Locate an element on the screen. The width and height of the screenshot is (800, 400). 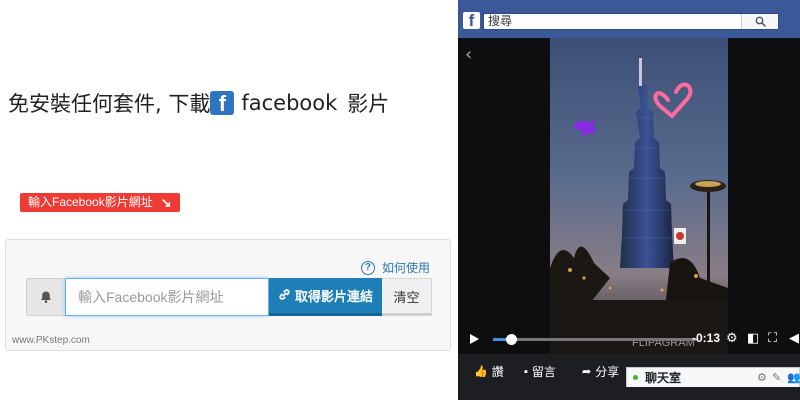
share-arrow-icon: ➦ is located at coordinates (587, 372).